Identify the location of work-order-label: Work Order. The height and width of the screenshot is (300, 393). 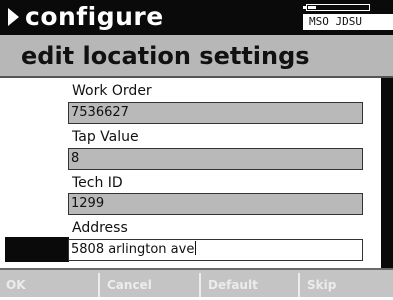
(112, 91).